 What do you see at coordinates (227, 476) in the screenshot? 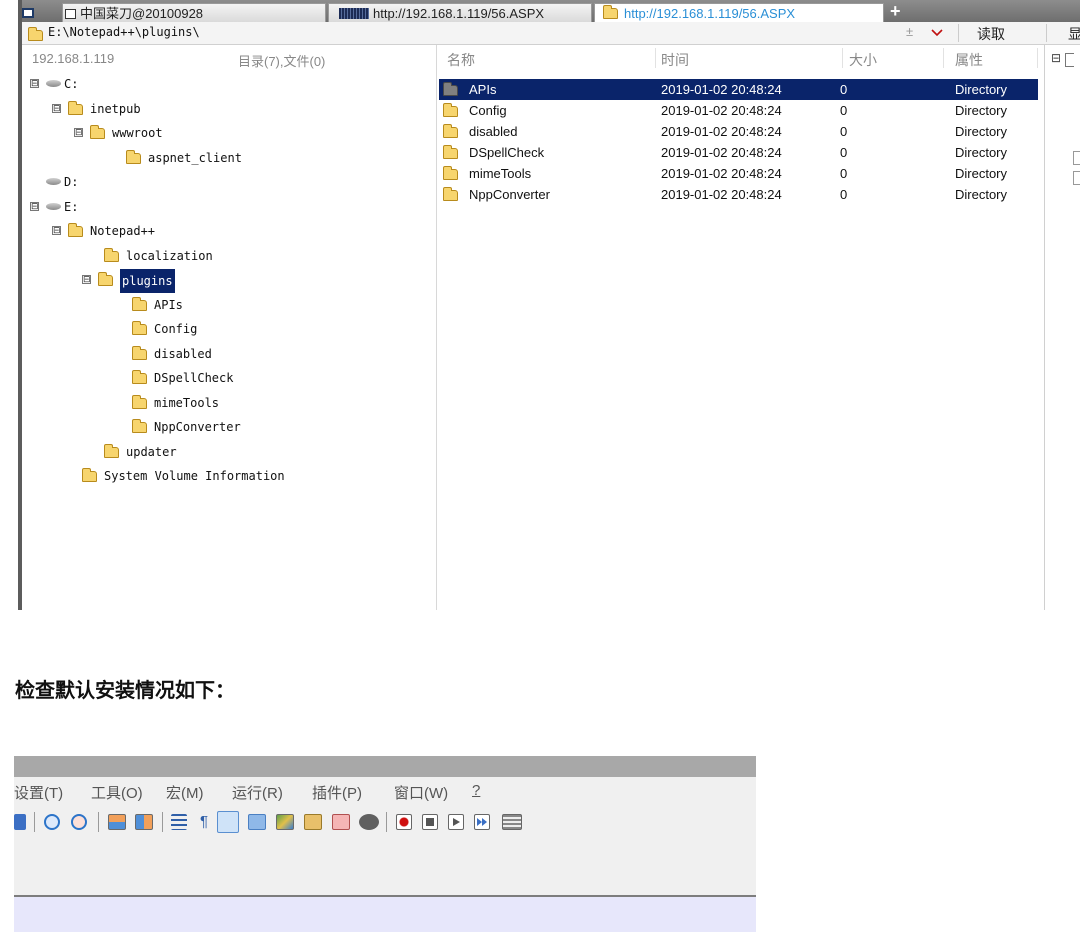
I see `tree-node: System Volume Information` at bounding box center [227, 476].